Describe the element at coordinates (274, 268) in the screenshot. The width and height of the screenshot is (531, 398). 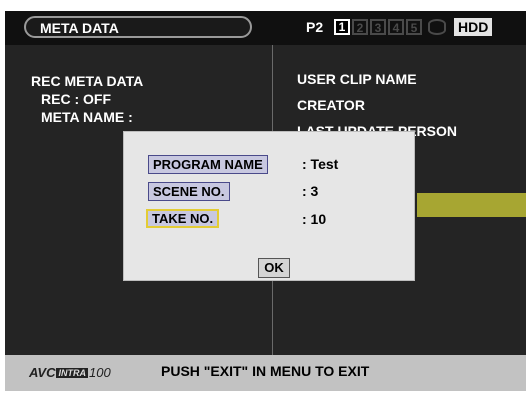
I see `ok-button: OK` at that location.